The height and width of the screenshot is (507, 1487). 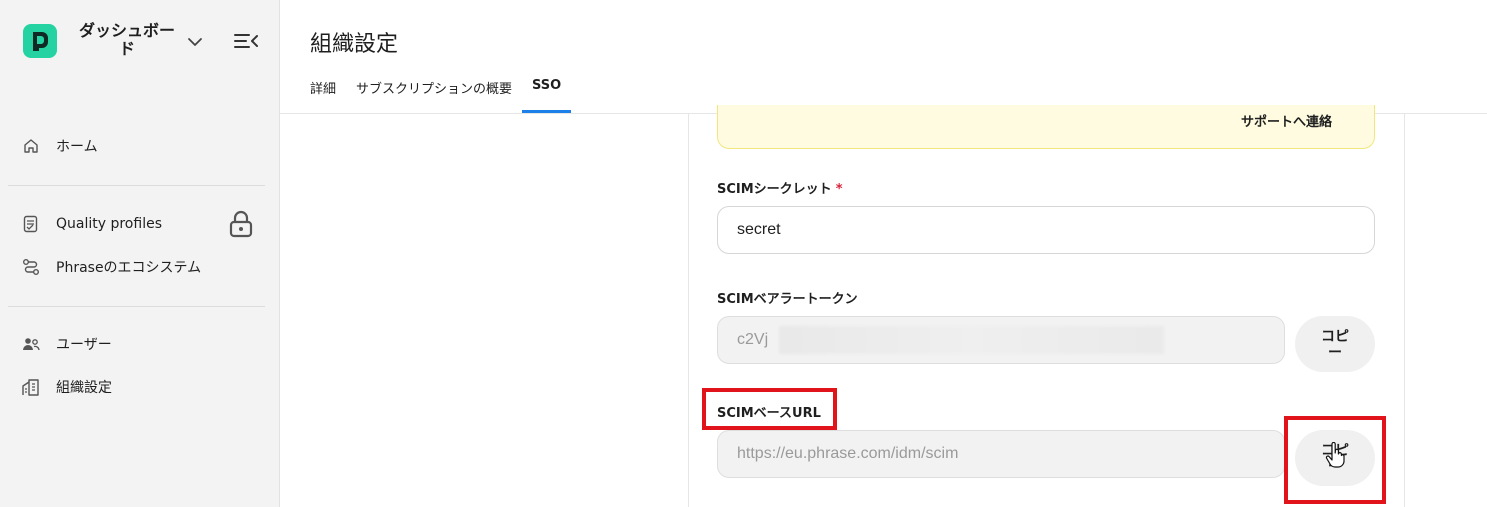 I want to click on copy-bearer-token-button: コピー, so click(x=1335, y=344).